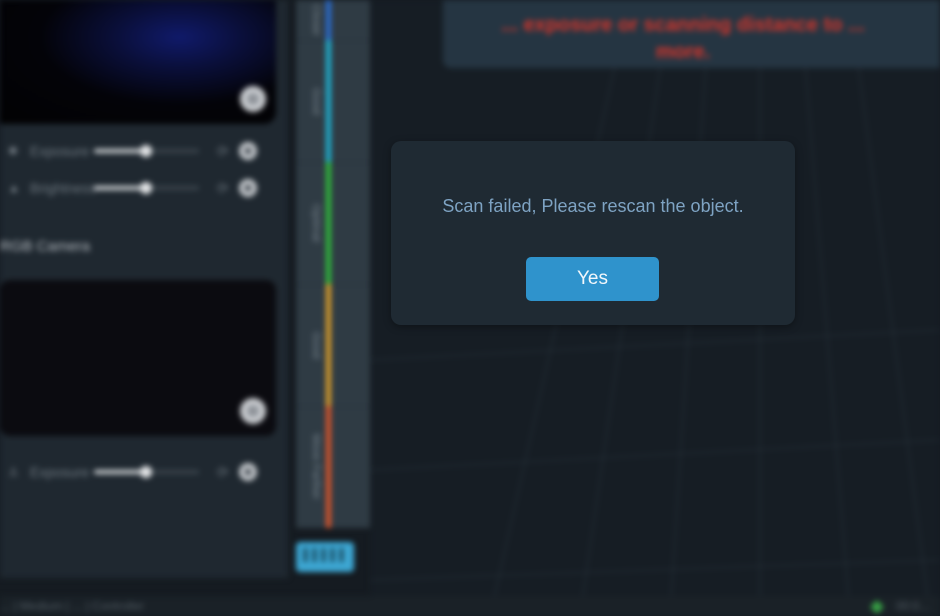 The height and width of the screenshot is (616, 940). What do you see at coordinates (120, 151) in the screenshot?
I see `exposure-slider-fill` at bounding box center [120, 151].